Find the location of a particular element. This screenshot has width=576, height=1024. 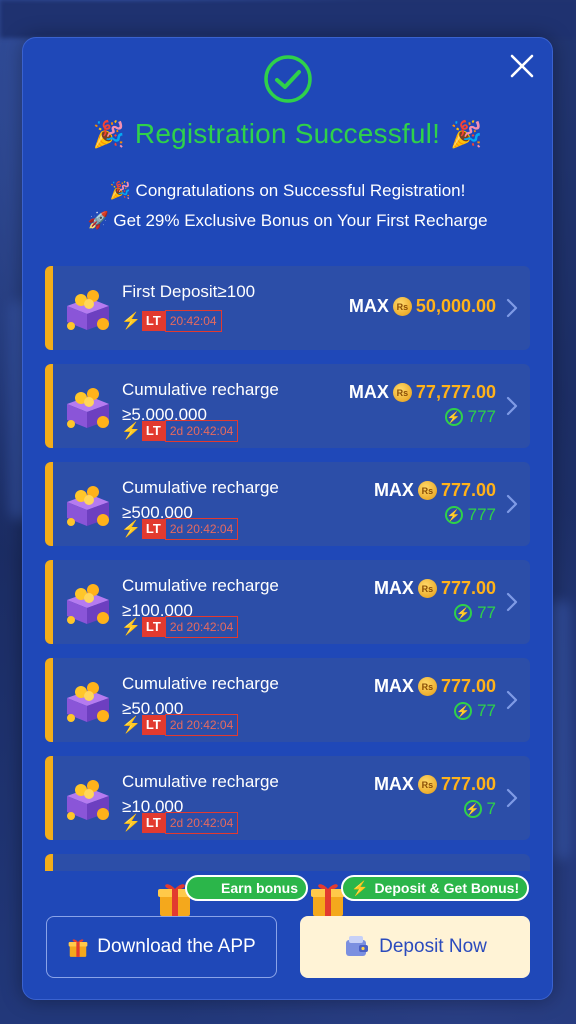

deposit-bonus-text: Deposit & Get Bonus! is located at coordinates (447, 888).